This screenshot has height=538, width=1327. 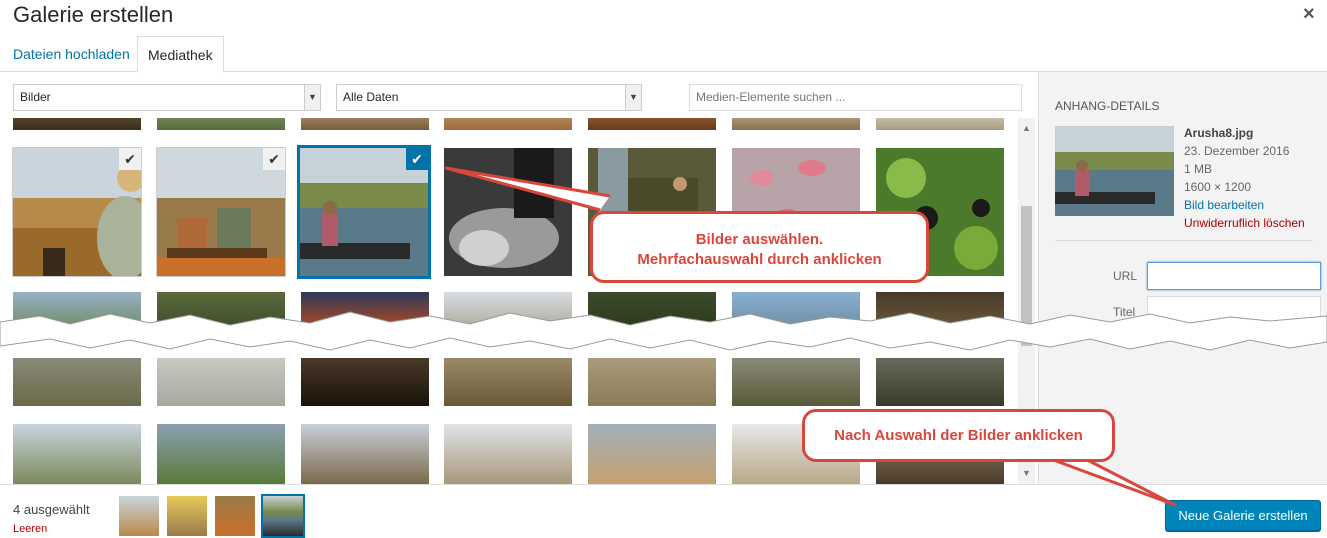 What do you see at coordinates (489, 97) in the screenshot?
I see `date-filter: Alle Daten ▼` at bounding box center [489, 97].